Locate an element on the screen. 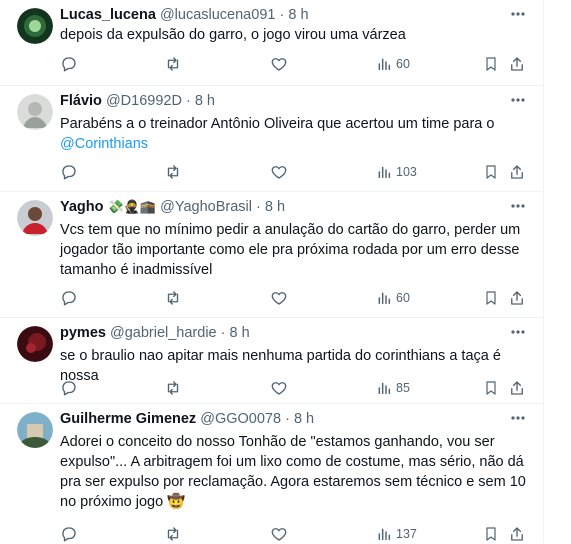 This screenshot has width=571, height=544. user-handle: @YaghoBrasil is located at coordinates (206, 207).